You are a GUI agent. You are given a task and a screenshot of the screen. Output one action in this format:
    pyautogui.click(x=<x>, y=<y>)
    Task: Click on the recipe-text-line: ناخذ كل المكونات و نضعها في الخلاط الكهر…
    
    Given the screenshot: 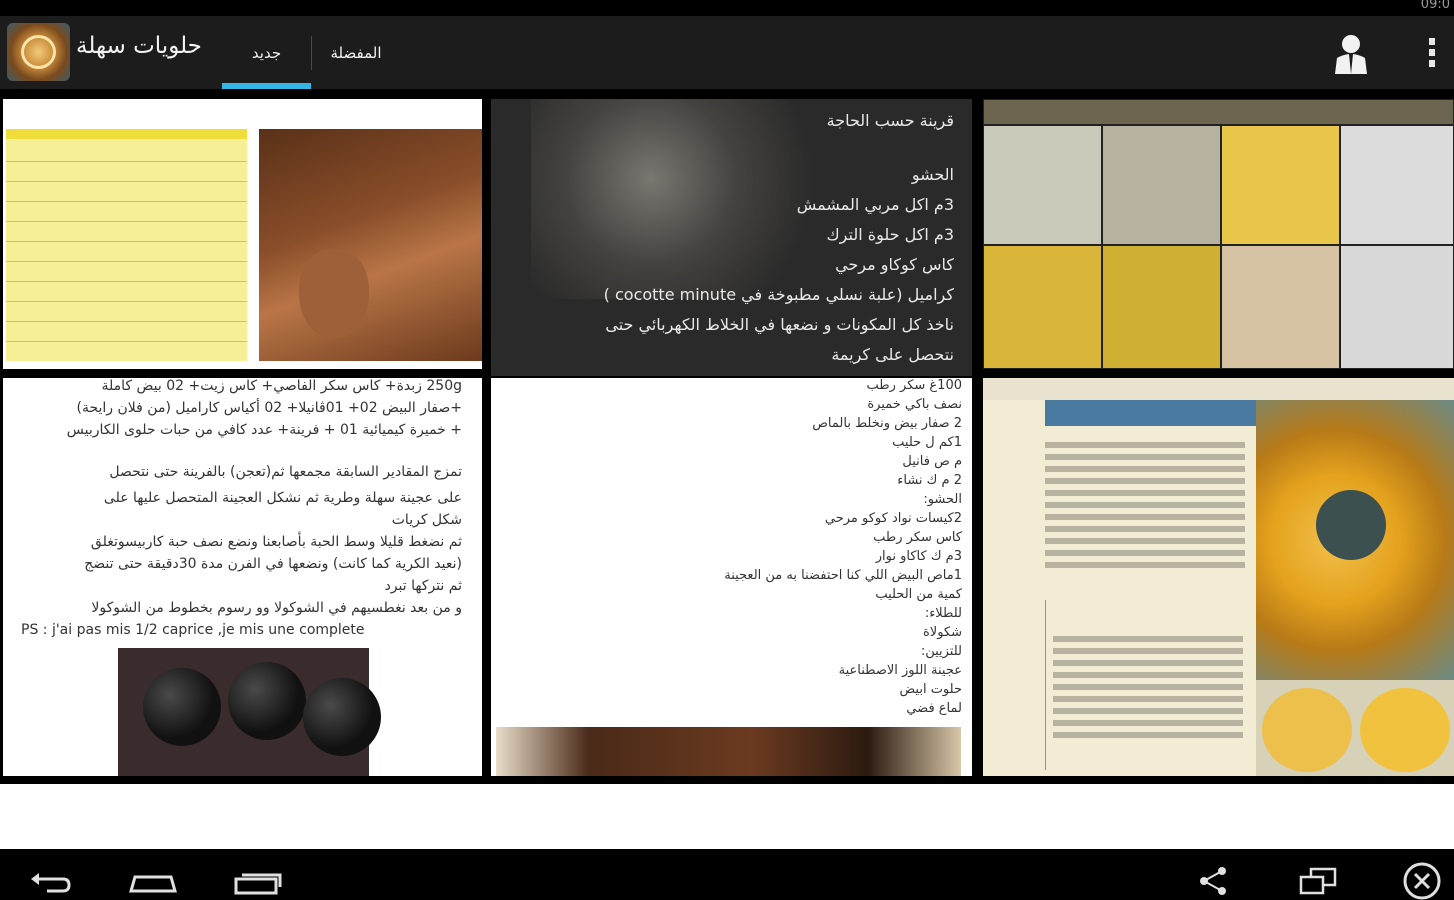 What is the action you would take?
    pyautogui.click(x=779, y=324)
    